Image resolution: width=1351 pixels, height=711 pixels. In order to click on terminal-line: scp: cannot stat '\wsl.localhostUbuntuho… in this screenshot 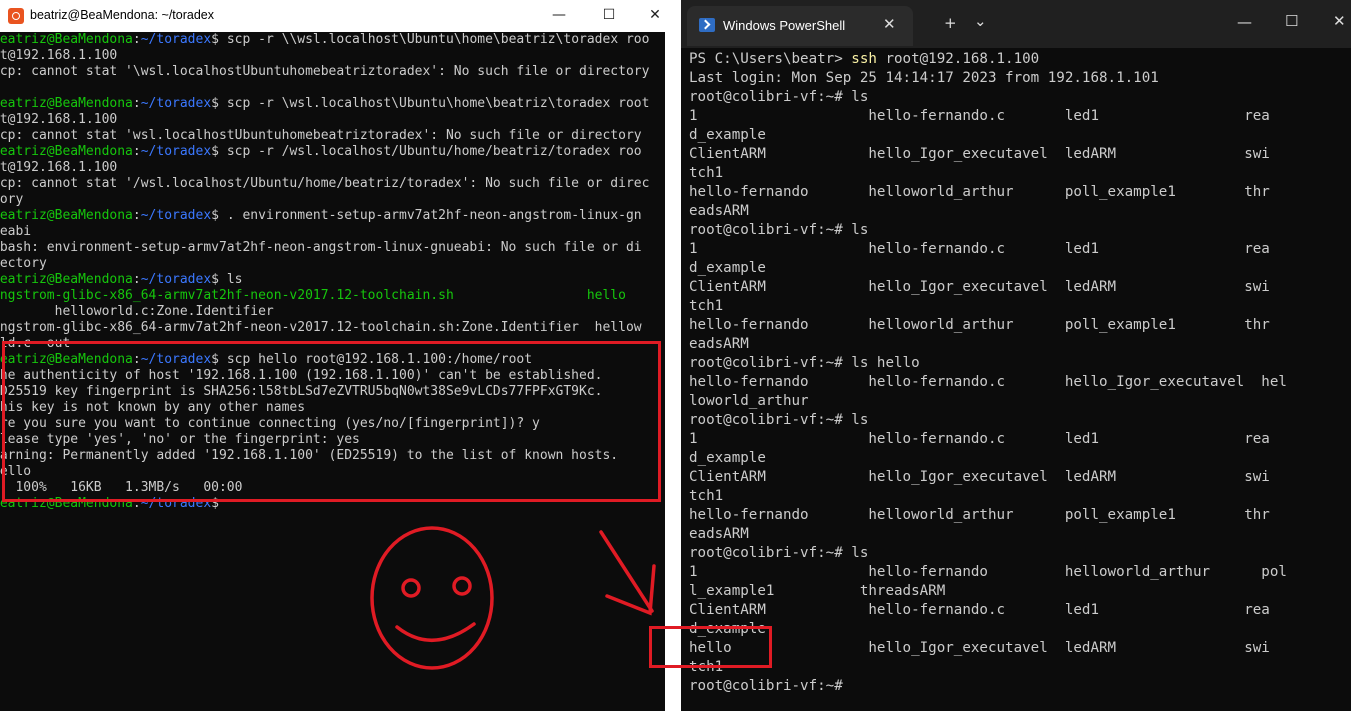, I will do `click(332, 72)`.